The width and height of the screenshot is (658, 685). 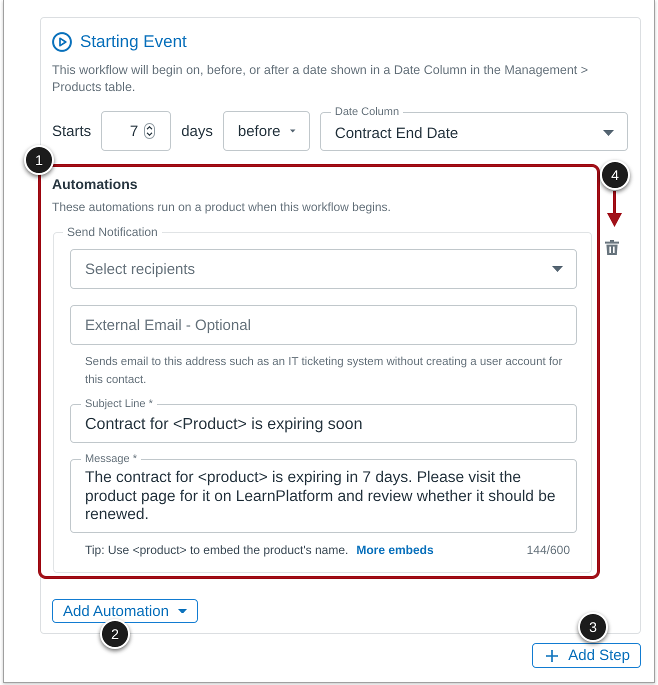 I want to click on character-counter: 144/600, so click(x=548, y=550).